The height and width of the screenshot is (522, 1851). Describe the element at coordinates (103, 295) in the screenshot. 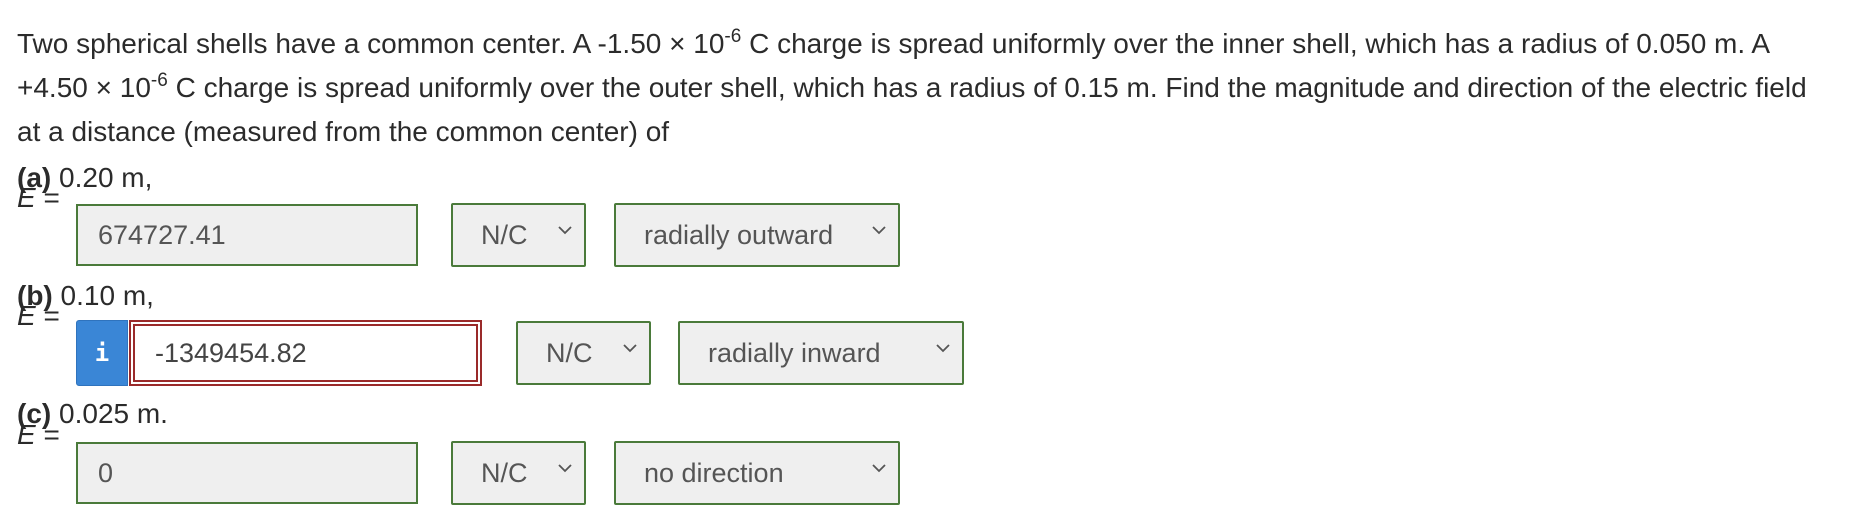

I see `part-distance: 0.10 m,` at that location.